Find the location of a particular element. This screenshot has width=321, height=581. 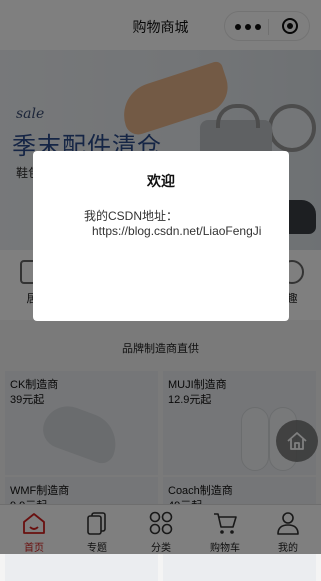

dialog-title: 欢迎 is located at coordinates (161, 181).